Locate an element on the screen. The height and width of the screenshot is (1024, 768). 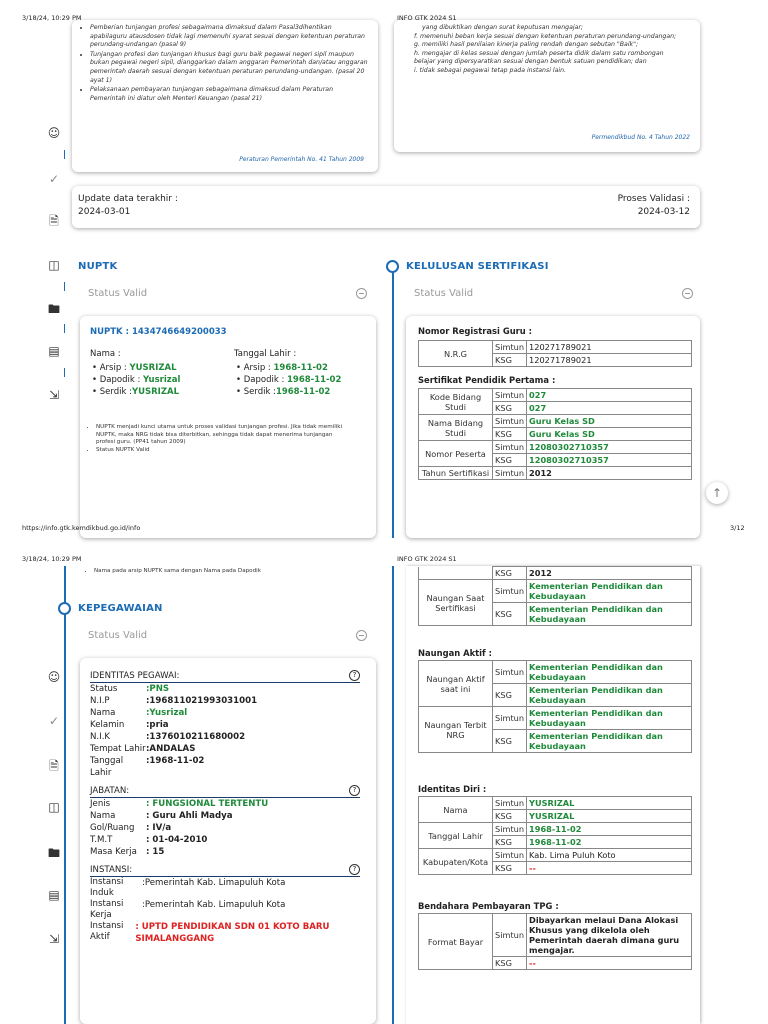
list-item: • Dapodik : Yusrizal is located at coordinates (136, 380).